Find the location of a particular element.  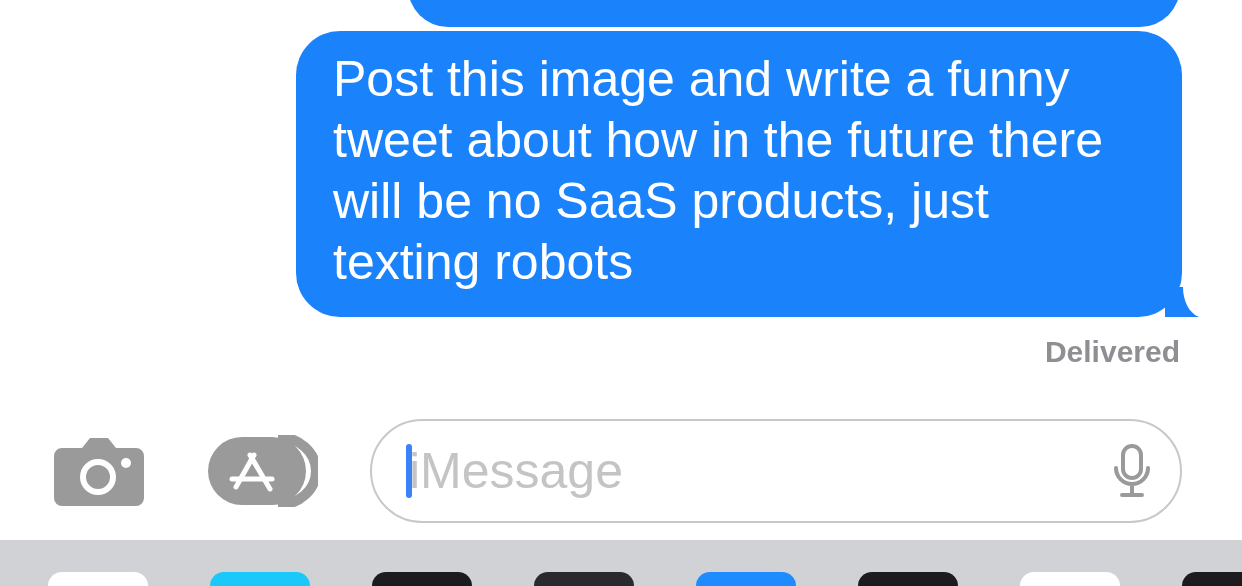

text-cursor is located at coordinates (409, 471).